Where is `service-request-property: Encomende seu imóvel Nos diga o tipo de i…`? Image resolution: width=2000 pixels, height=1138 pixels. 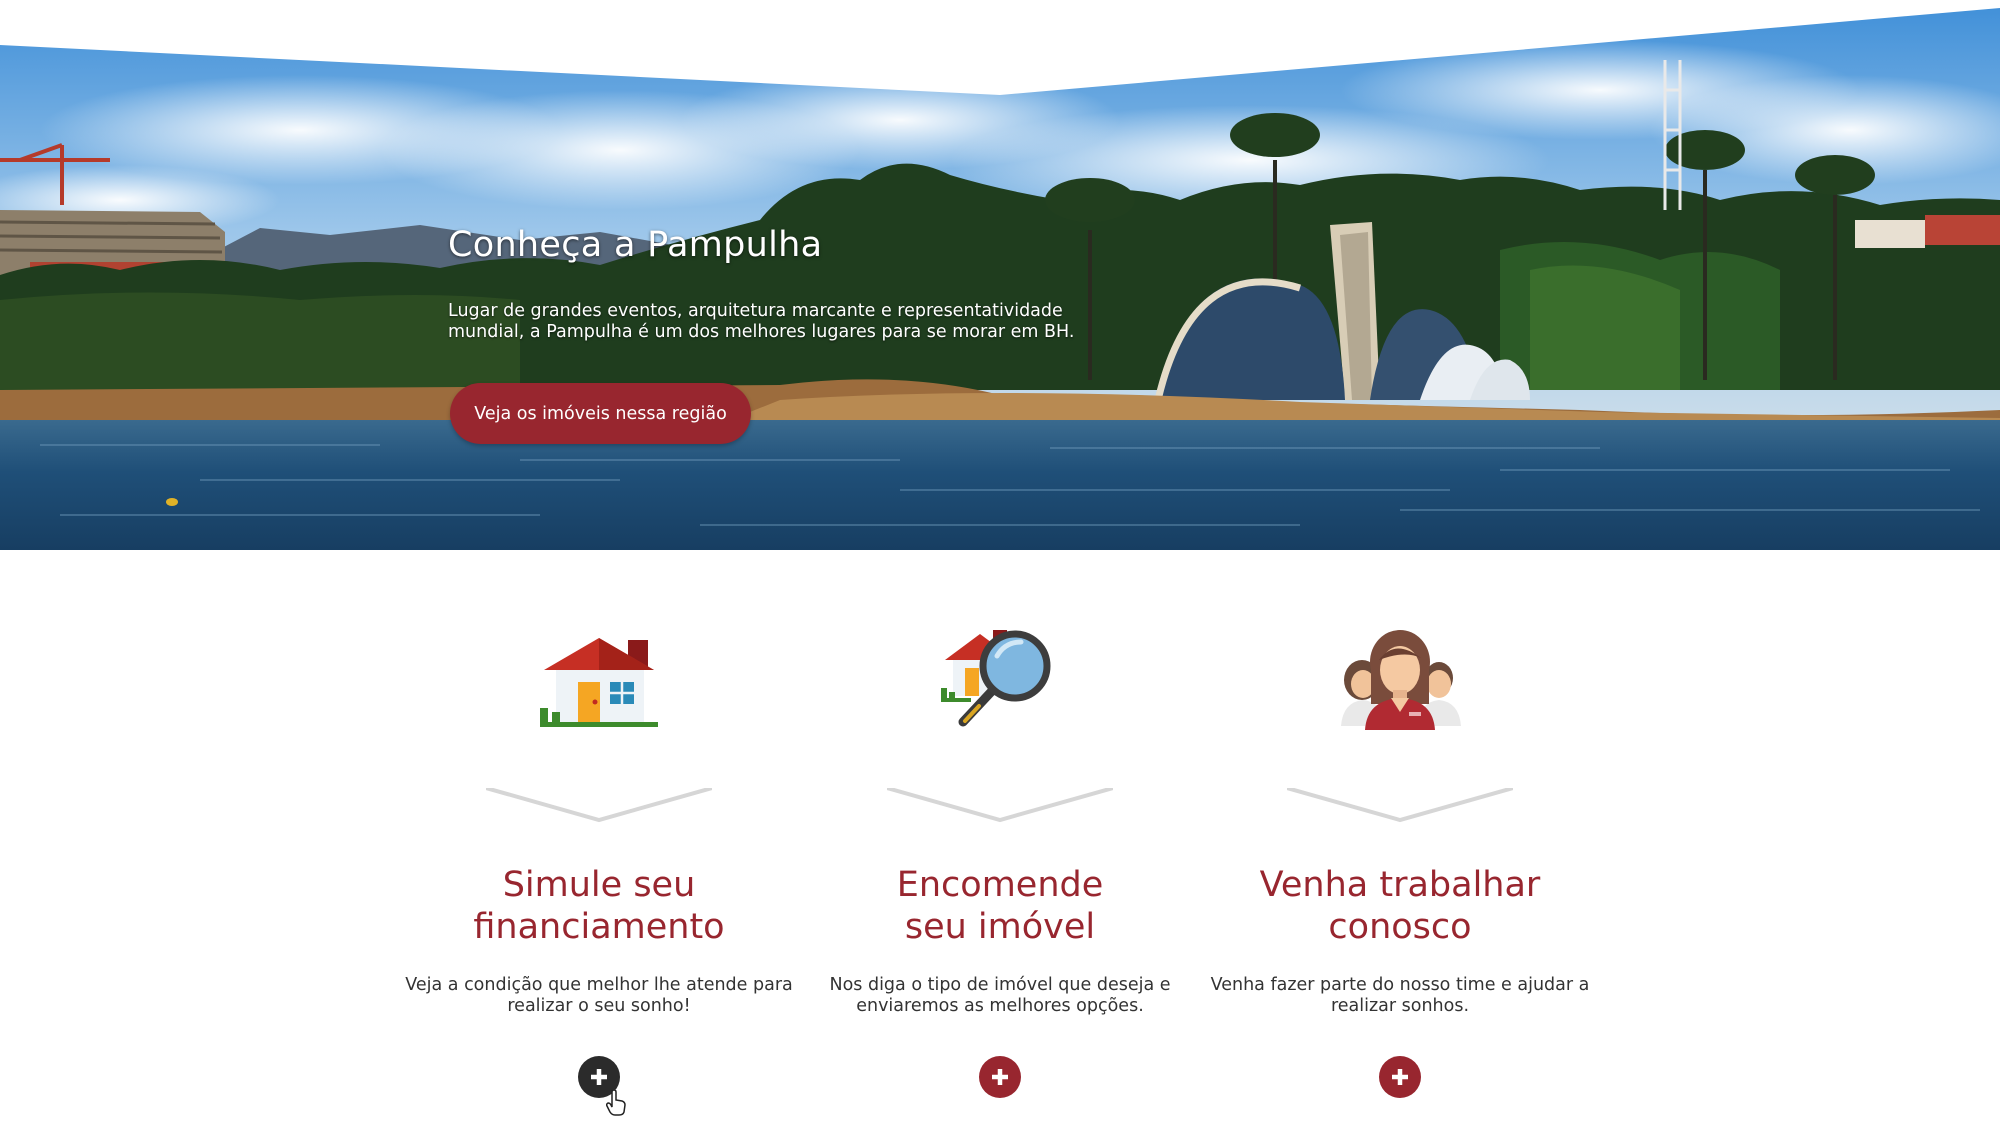
service-request-property: Encomende seu imóvel Nos diga o tipo de i… is located at coordinates (1000, 870).